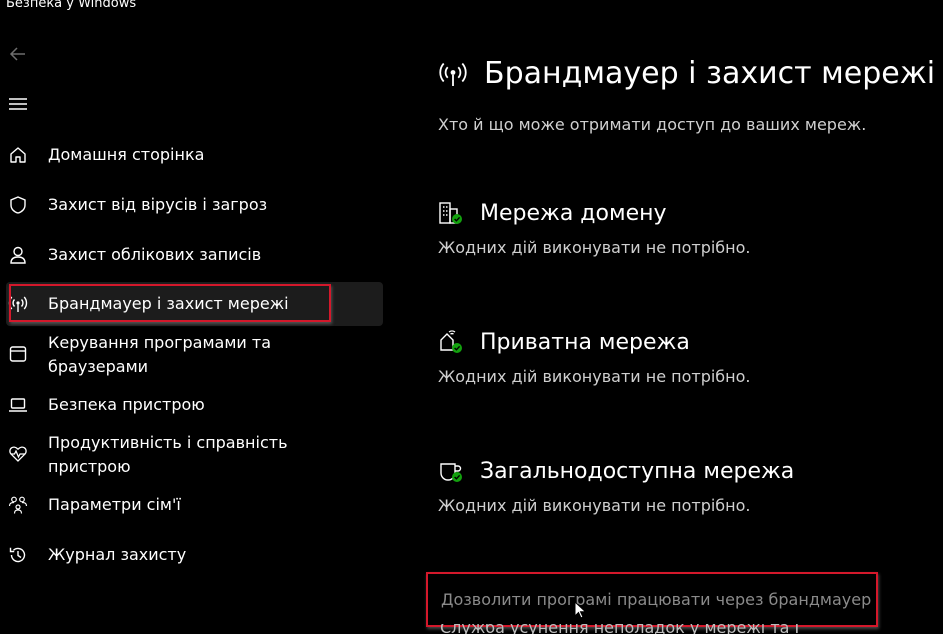 This screenshot has height=634, width=943. Describe the element at coordinates (18, 454) in the screenshot. I see `heart-pulse-icon` at that location.